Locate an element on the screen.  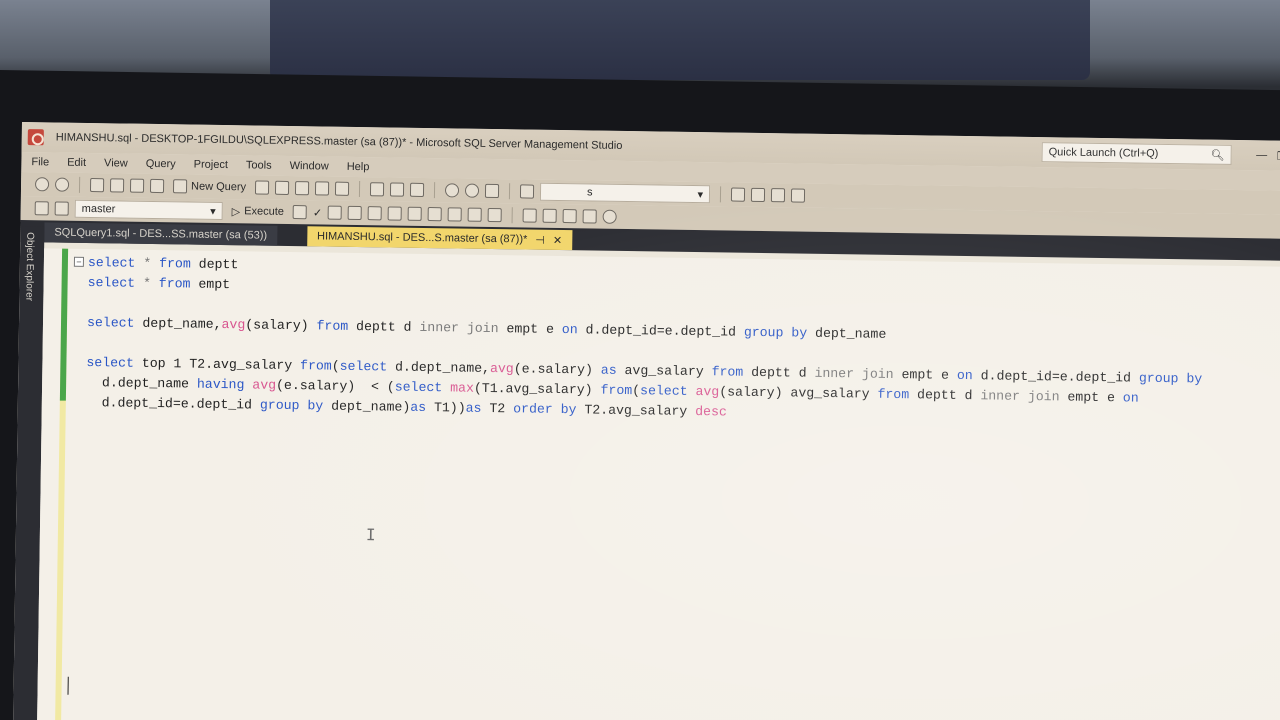
new-project-icon is located at coordinates (97, 185).